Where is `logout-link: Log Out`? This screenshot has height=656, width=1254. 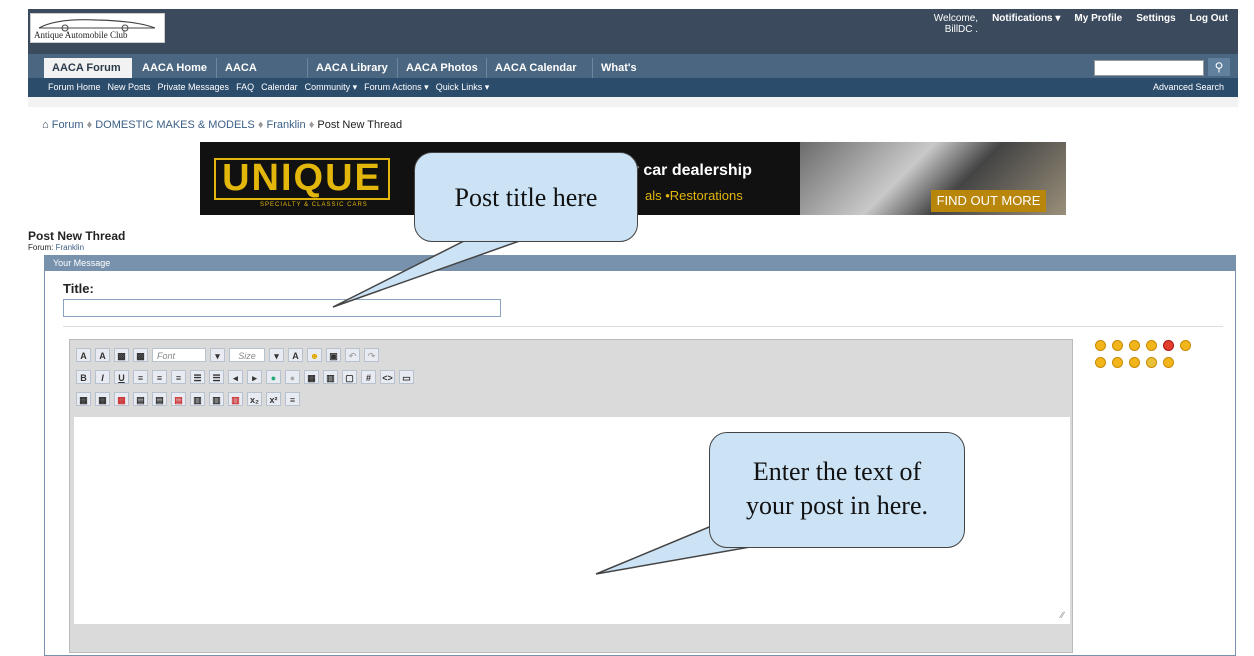 logout-link: Log Out is located at coordinates (1209, 24).